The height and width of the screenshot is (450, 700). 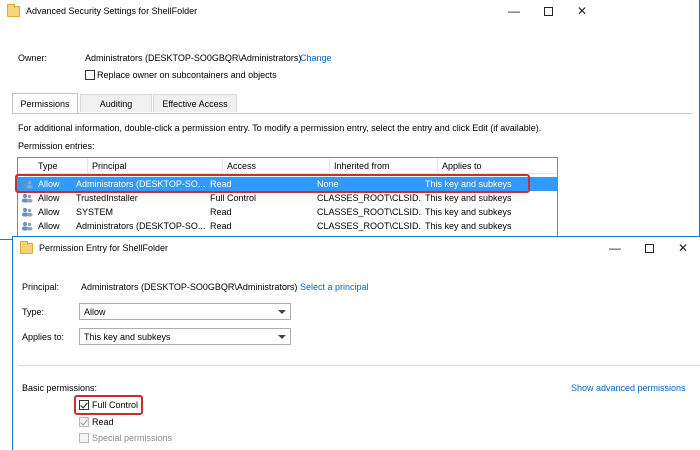 I want to click on column-label: Applies to, so click(x=462, y=166).